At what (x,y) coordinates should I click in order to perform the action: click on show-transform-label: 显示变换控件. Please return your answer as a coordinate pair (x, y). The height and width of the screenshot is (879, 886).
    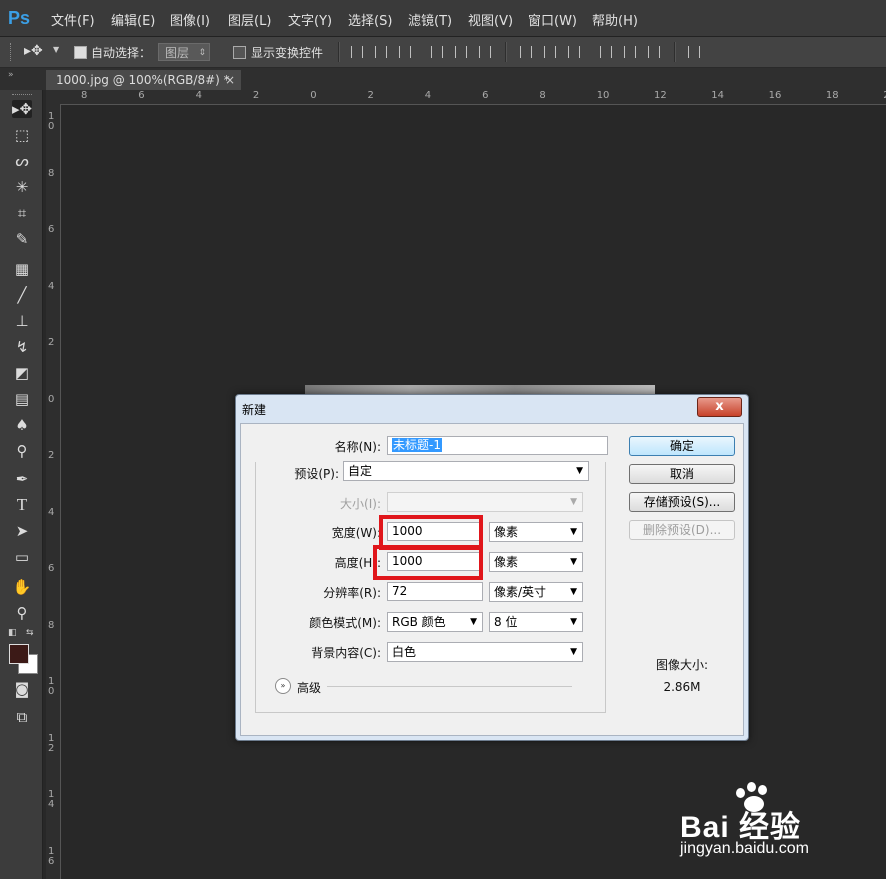
    Looking at the image, I should click on (287, 53).